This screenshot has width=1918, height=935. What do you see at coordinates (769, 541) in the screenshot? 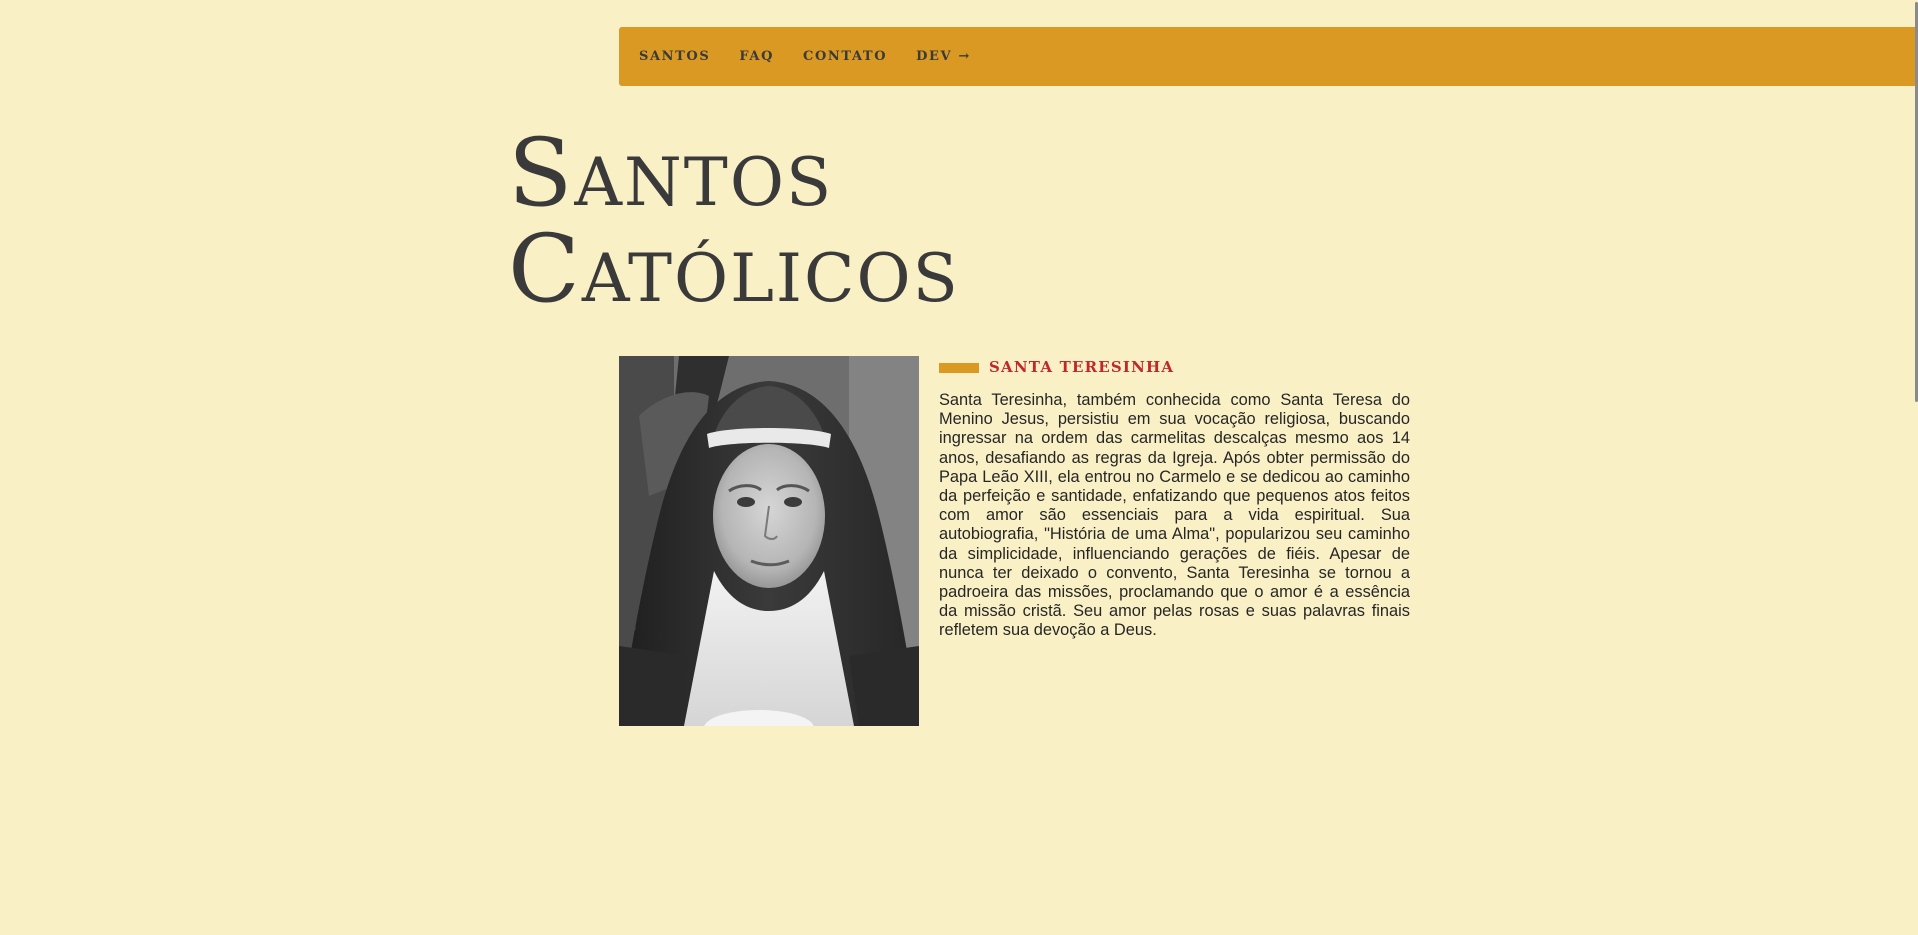
I see `saint-photo` at bounding box center [769, 541].